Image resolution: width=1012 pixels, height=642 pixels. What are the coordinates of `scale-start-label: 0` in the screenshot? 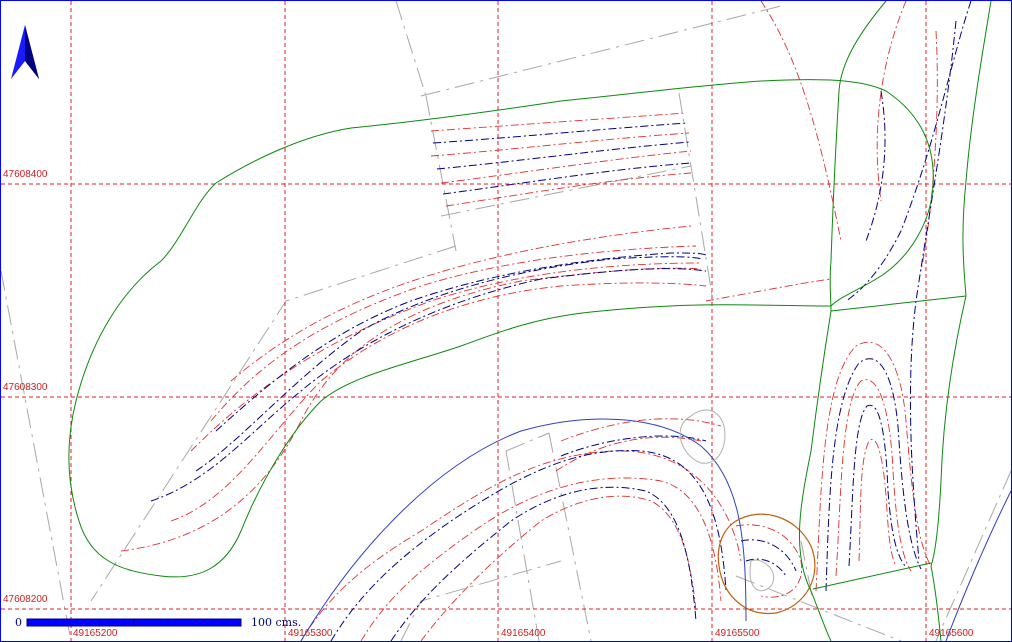 It's located at (18, 622).